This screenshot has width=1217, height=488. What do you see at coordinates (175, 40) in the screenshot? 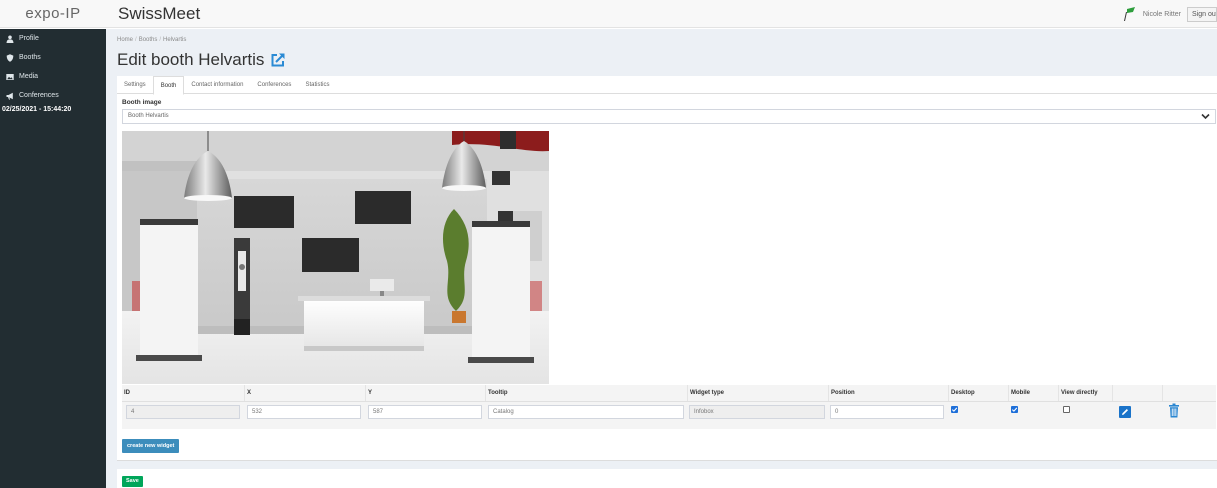
I see `breadcrumb-current: Helvartis` at bounding box center [175, 40].